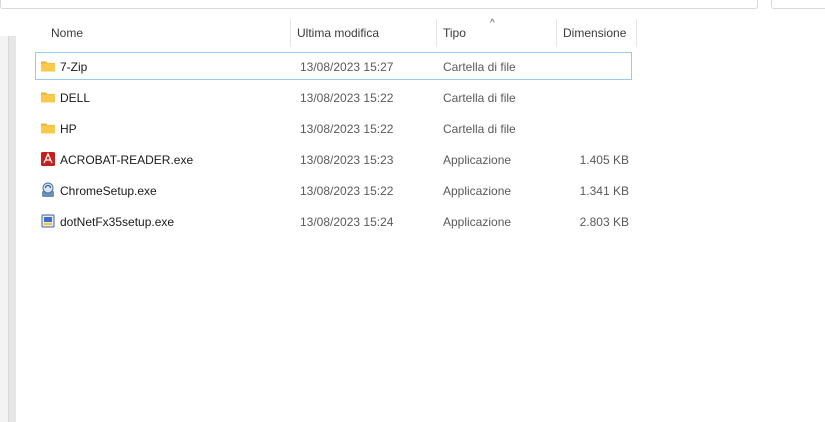 This screenshot has height=422, width=825. Describe the element at coordinates (347, 67) in the screenshot. I see `file-modified: 13/08/2023 15:27` at that location.